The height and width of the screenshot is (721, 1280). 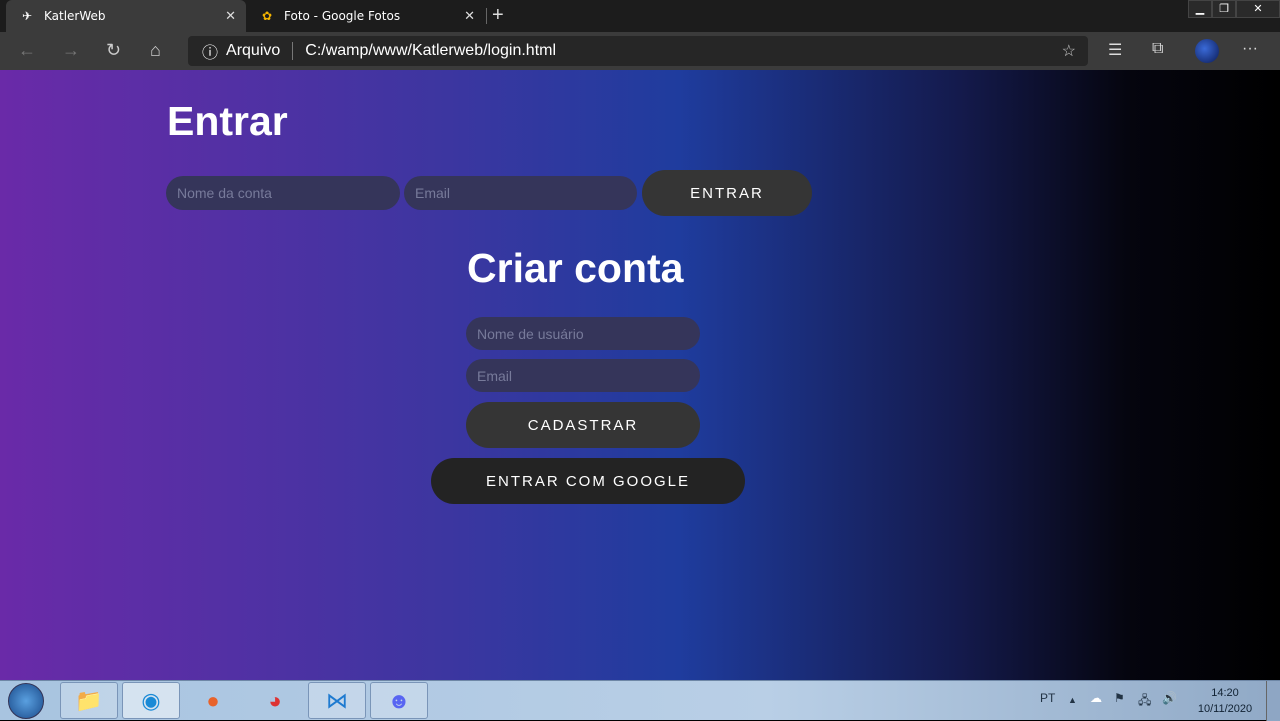 I want to click on google-login-button: ENTRAR COM GOOGLE, so click(x=588, y=481).